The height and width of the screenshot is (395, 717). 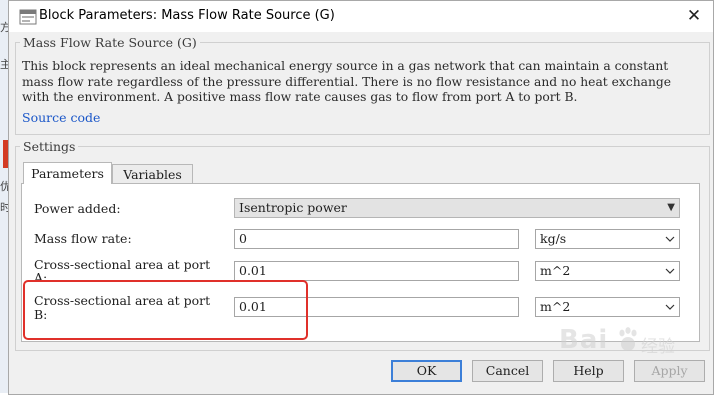 I want to click on cancel-button: Cancel, so click(x=507, y=371).